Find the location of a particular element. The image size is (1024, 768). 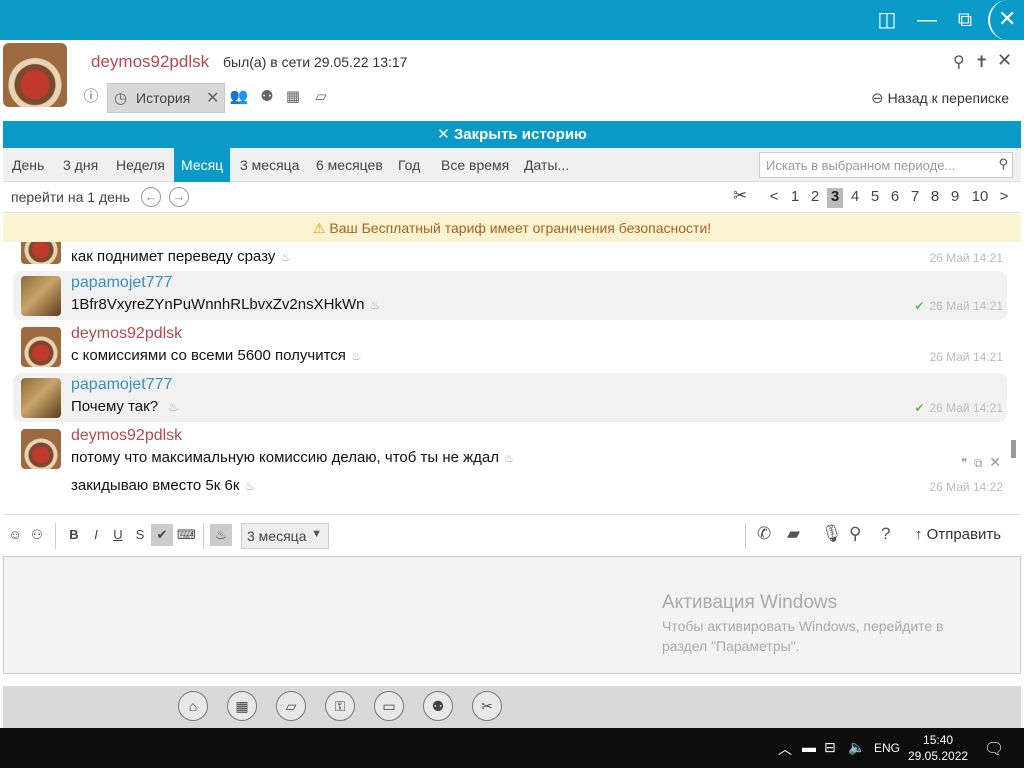

strike-button: S is located at coordinates (140, 534).